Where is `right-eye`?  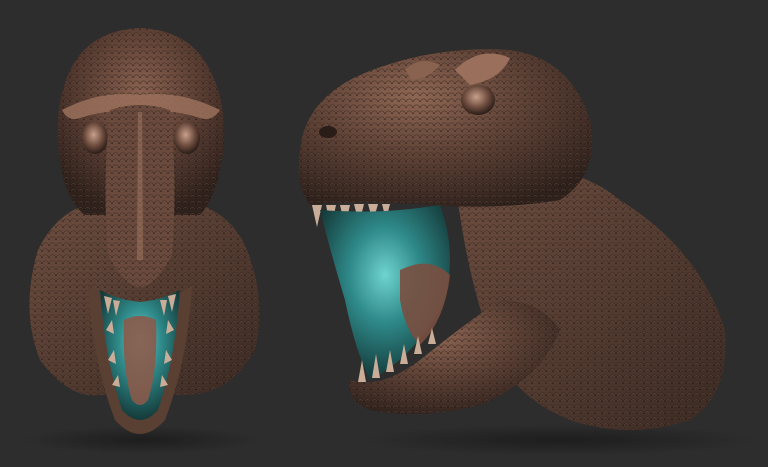 right-eye is located at coordinates (187, 138).